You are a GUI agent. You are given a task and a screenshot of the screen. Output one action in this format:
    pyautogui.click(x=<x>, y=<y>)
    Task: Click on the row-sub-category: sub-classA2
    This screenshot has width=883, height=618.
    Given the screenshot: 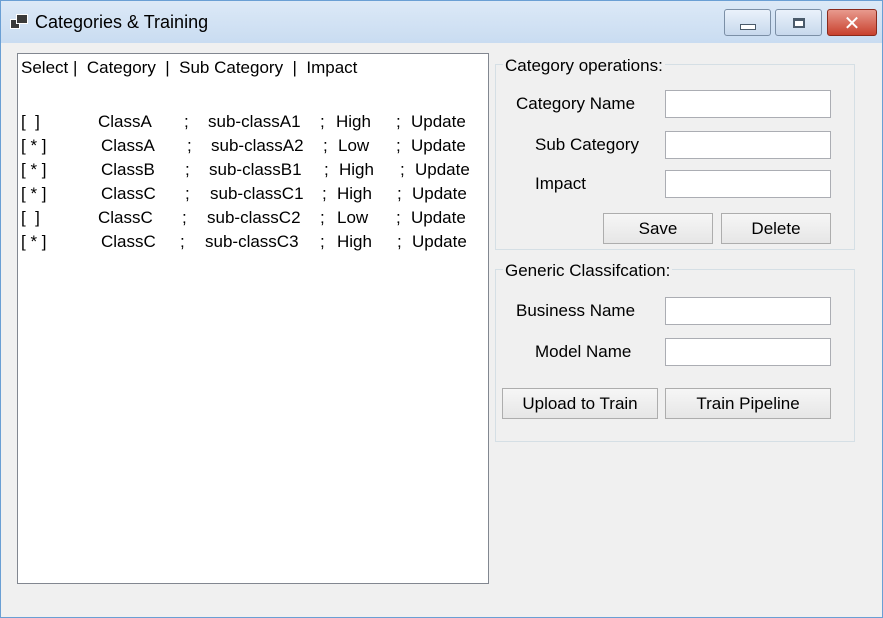 What is the action you would take?
    pyautogui.click(x=257, y=145)
    